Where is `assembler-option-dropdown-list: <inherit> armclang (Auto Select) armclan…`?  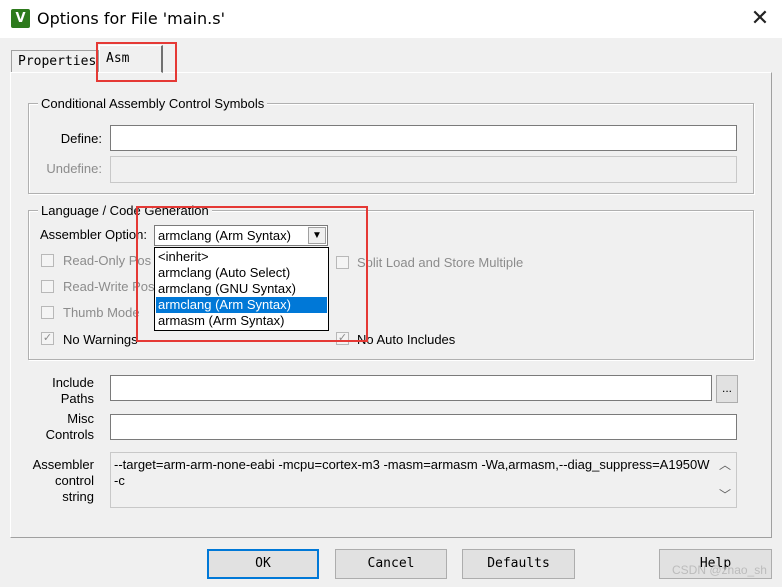
assembler-option-dropdown-list: <inherit> armclang (Auto Select) armclan… is located at coordinates (241, 289).